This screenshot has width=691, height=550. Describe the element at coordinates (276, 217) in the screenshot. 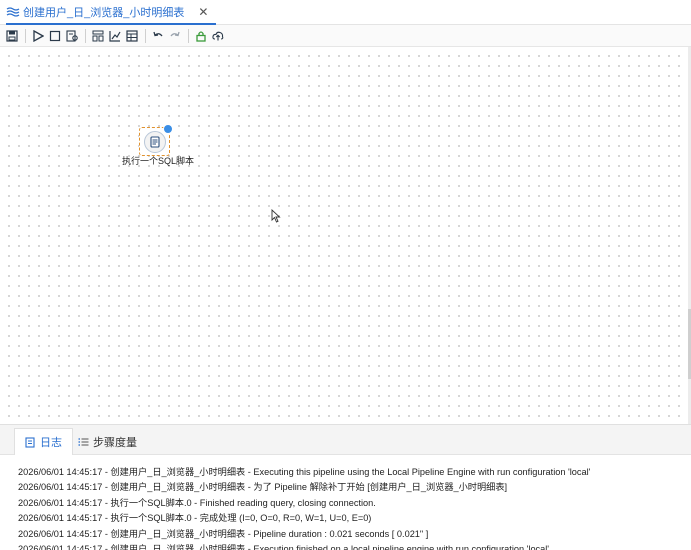

I see `mouse-cursor-icon` at that location.